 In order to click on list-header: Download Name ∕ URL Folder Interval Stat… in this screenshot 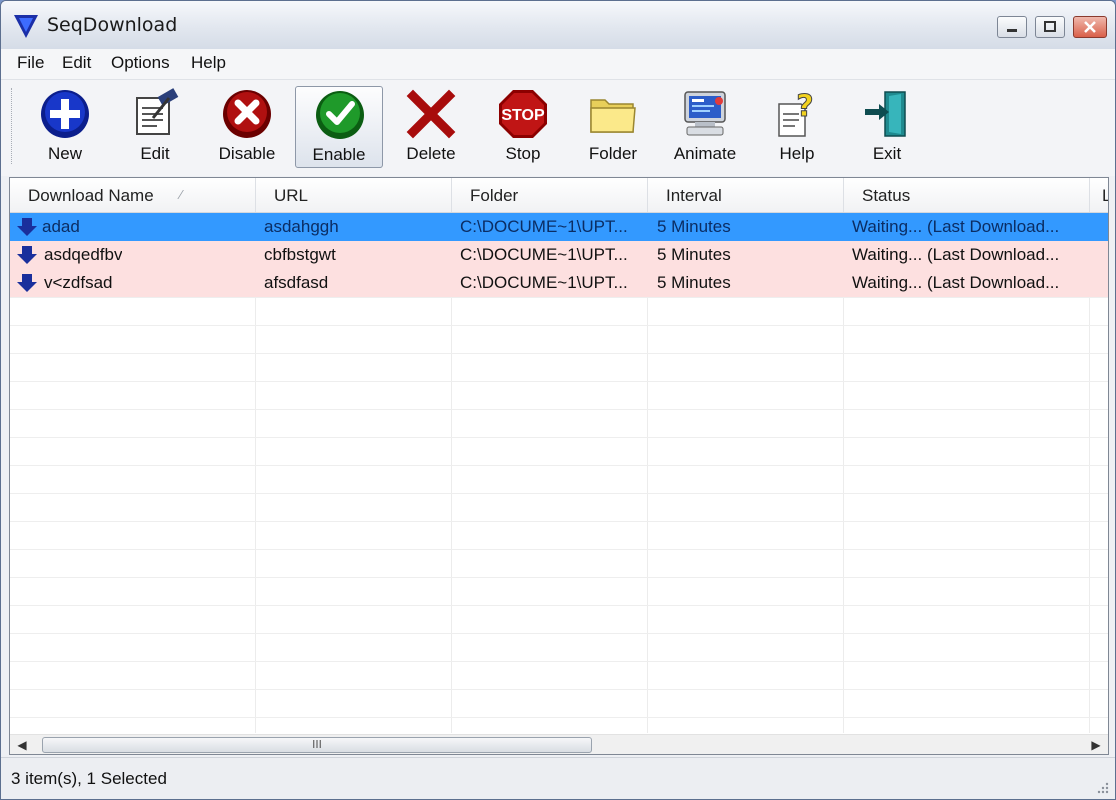, I will do `click(559, 195)`.